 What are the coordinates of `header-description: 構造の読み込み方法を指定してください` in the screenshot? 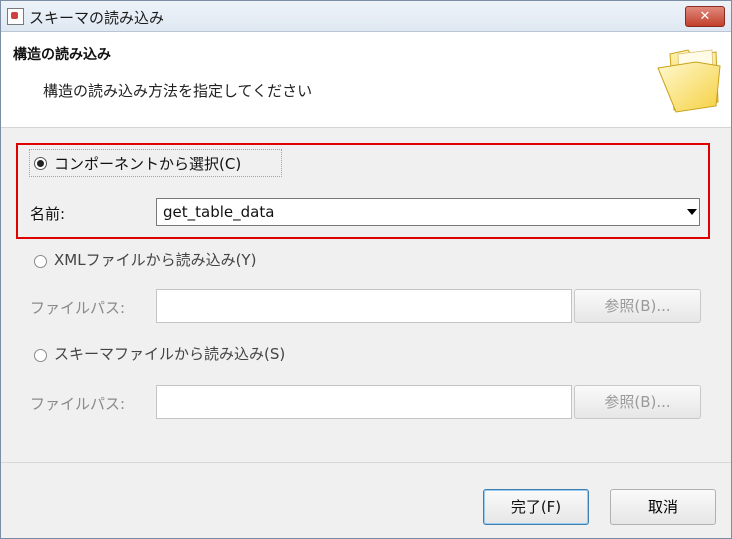 It's located at (178, 91).